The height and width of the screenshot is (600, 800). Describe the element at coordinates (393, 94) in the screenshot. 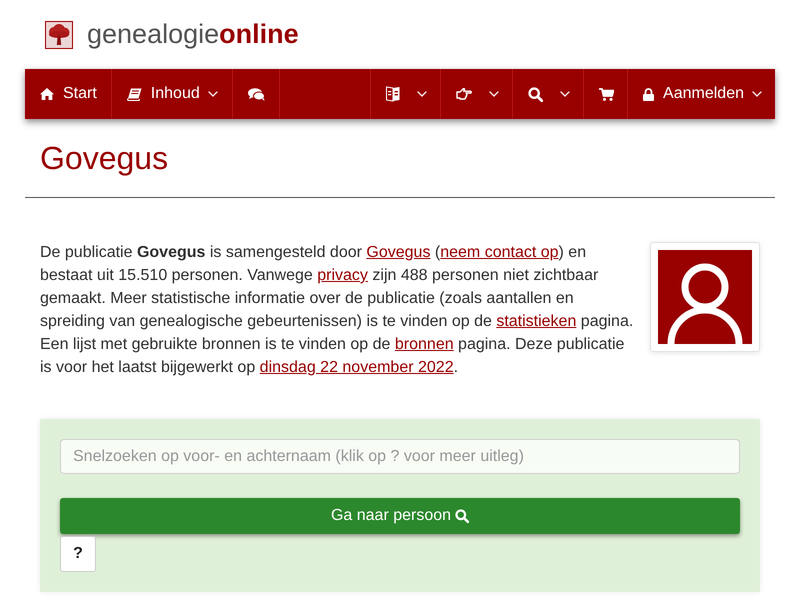

I see `open-book-pages-icon` at that location.